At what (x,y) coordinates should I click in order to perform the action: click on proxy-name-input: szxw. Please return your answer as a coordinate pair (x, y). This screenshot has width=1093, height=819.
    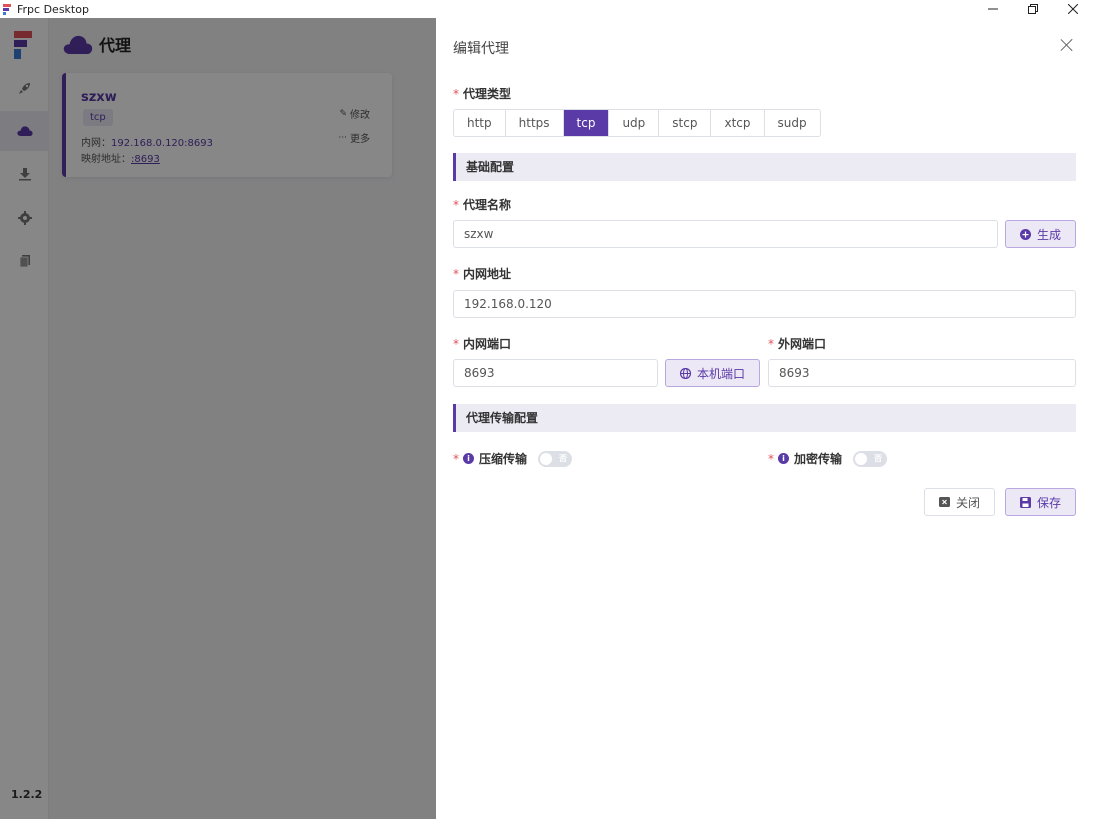
    Looking at the image, I should click on (725, 234).